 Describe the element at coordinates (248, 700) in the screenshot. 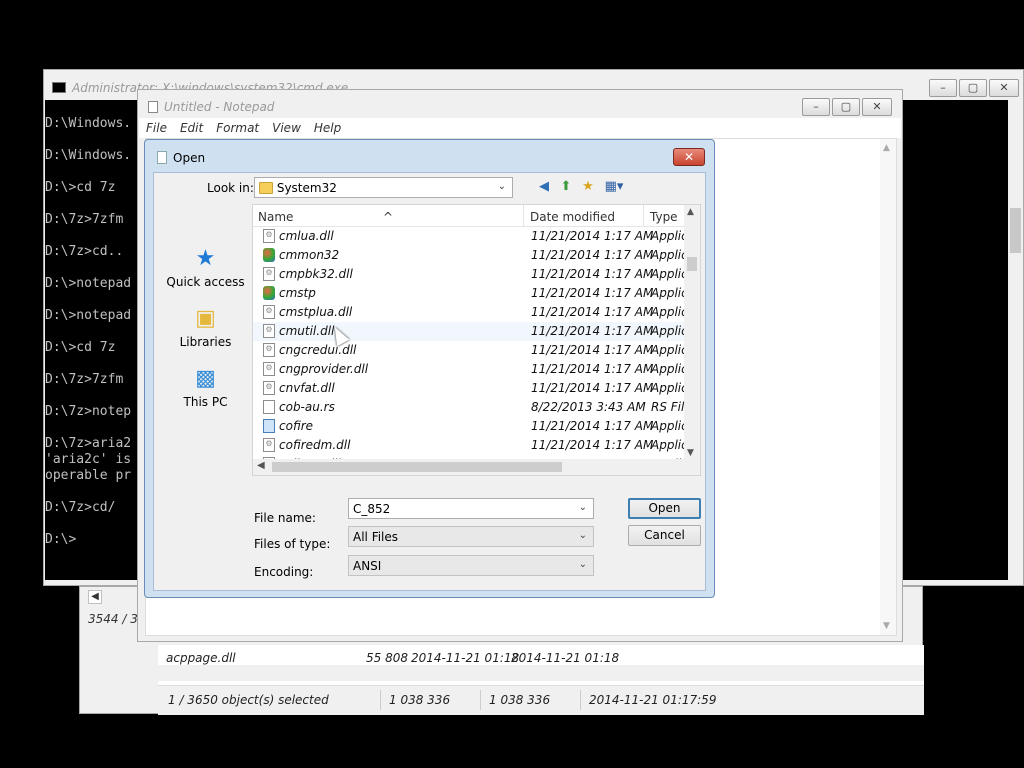

I see `fm-selected-status: 1 / 3650 object(s) selected` at that location.